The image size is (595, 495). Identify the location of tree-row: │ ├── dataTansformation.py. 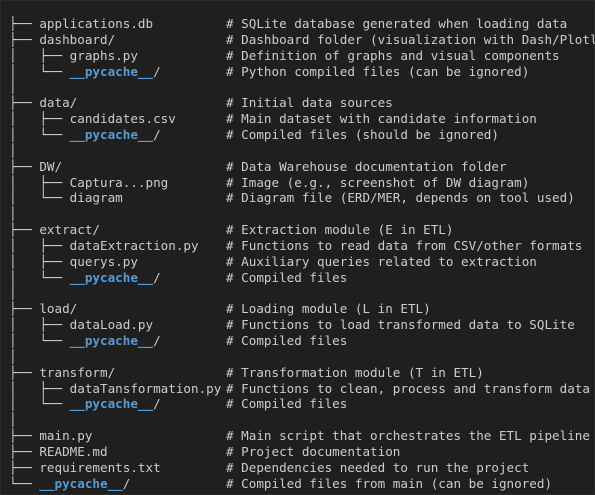
(115, 389).